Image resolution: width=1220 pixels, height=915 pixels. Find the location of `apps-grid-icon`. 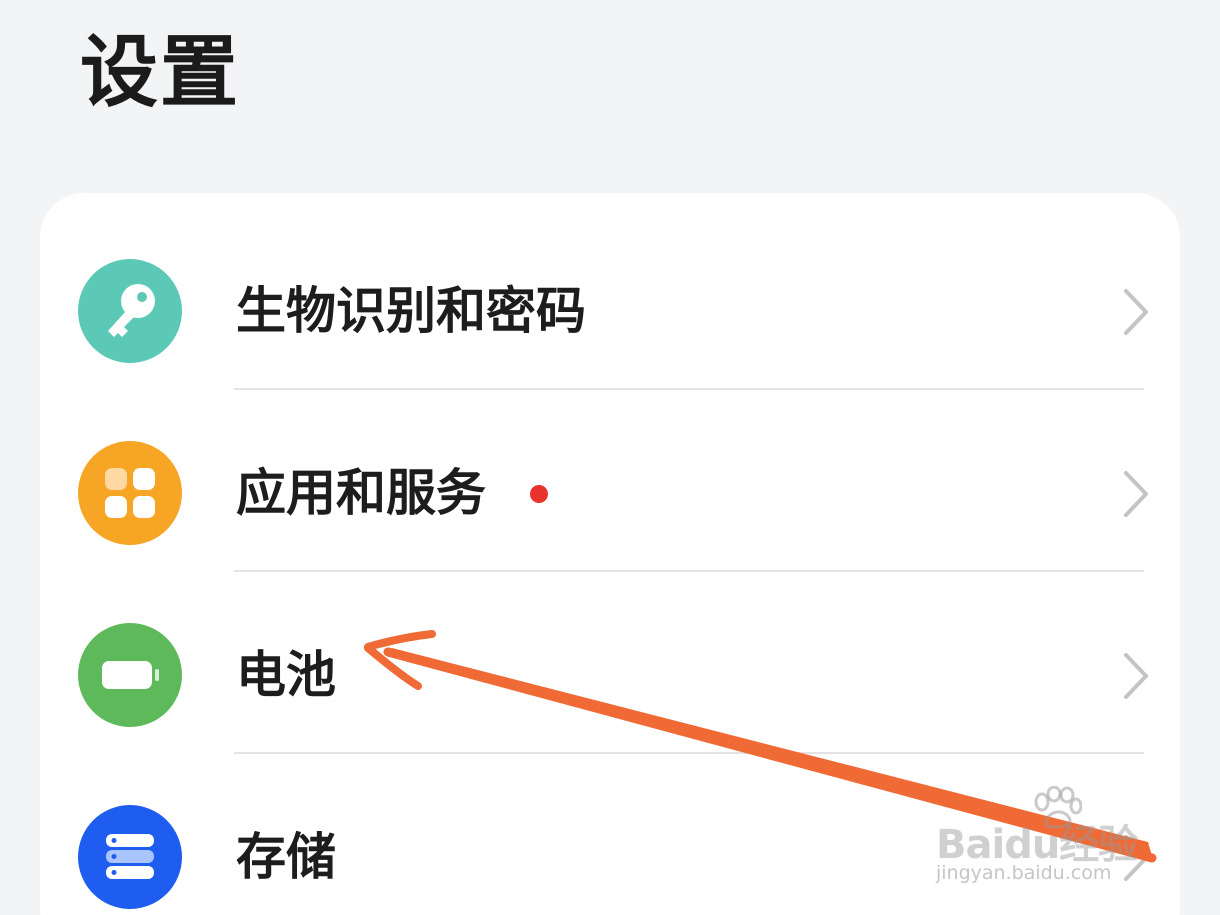

apps-grid-icon is located at coordinates (130, 493).